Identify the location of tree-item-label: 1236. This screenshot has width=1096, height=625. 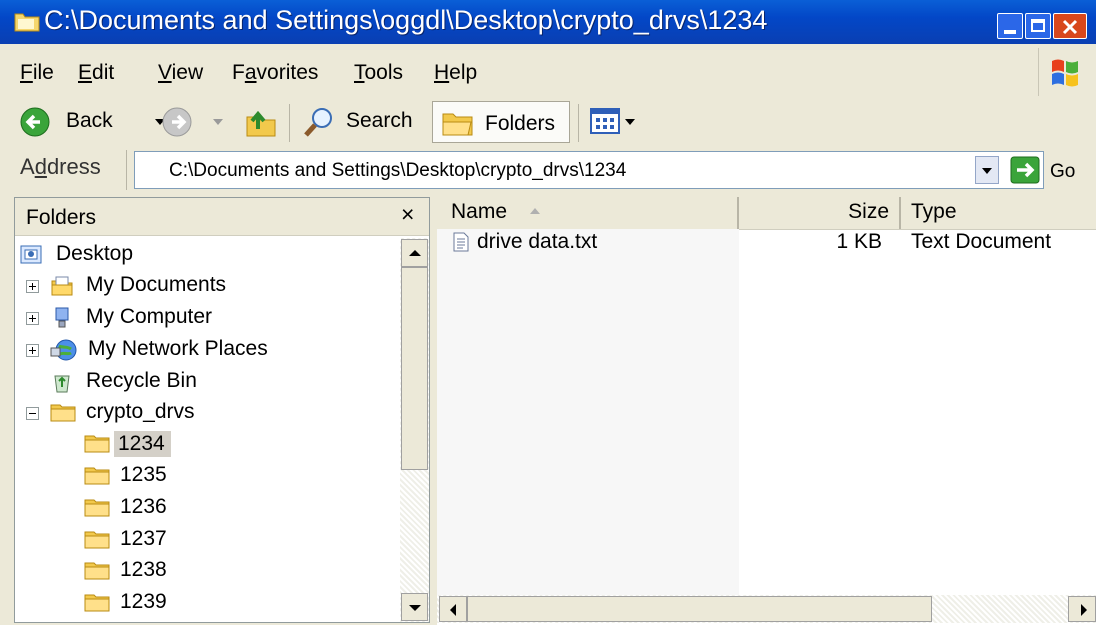
(143, 506).